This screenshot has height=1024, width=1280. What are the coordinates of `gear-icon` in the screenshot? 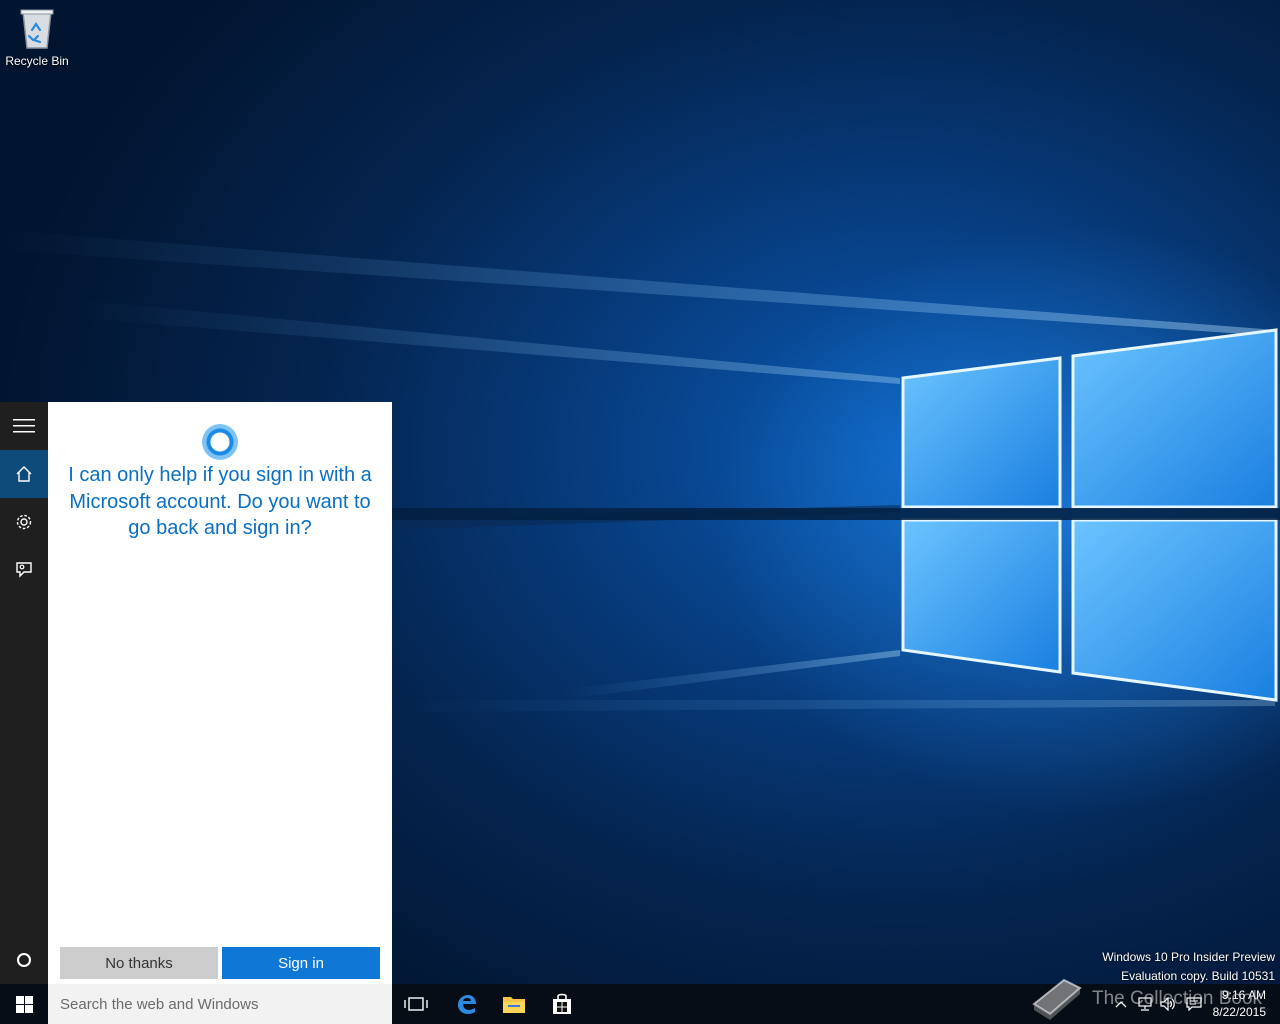 It's located at (24, 522).